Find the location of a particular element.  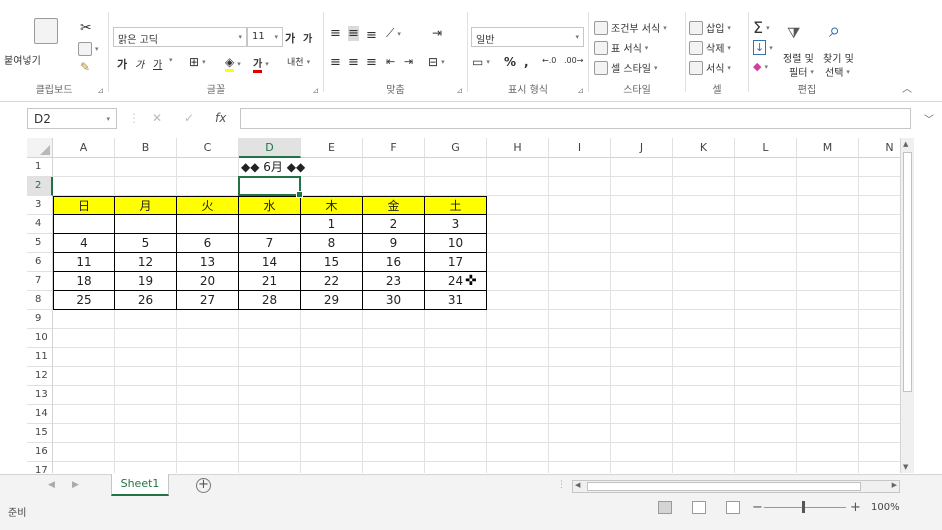

underline-button: 가 is located at coordinates (157, 63).